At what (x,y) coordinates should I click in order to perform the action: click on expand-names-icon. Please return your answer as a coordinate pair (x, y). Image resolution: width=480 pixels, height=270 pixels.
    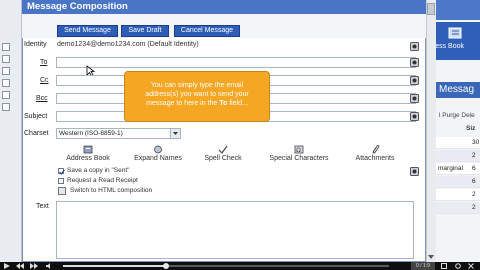
    Looking at the image, I should click on (158, 149).